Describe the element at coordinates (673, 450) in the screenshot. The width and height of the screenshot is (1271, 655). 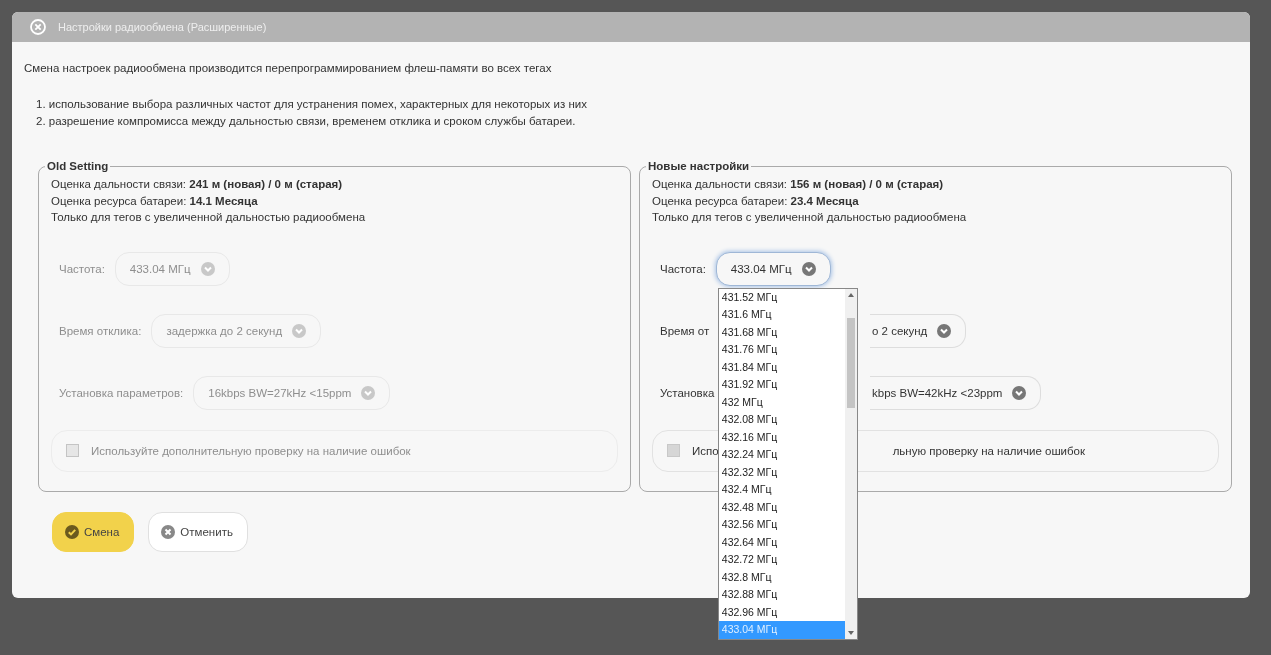
I see `checkbox` at that location.